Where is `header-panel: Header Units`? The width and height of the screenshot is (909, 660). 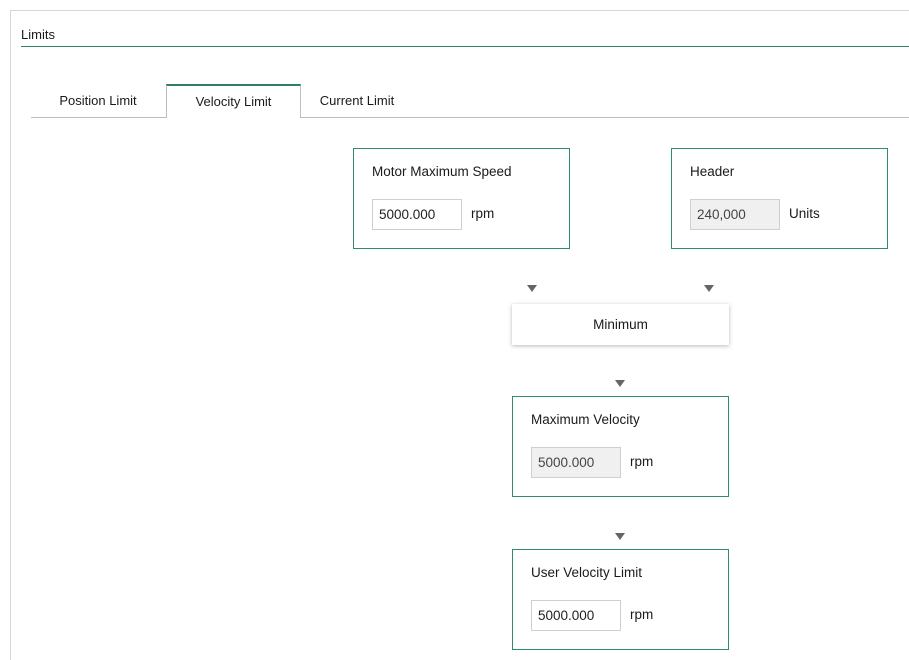
header-panel: Header Units is located at coordinates (779, 198).